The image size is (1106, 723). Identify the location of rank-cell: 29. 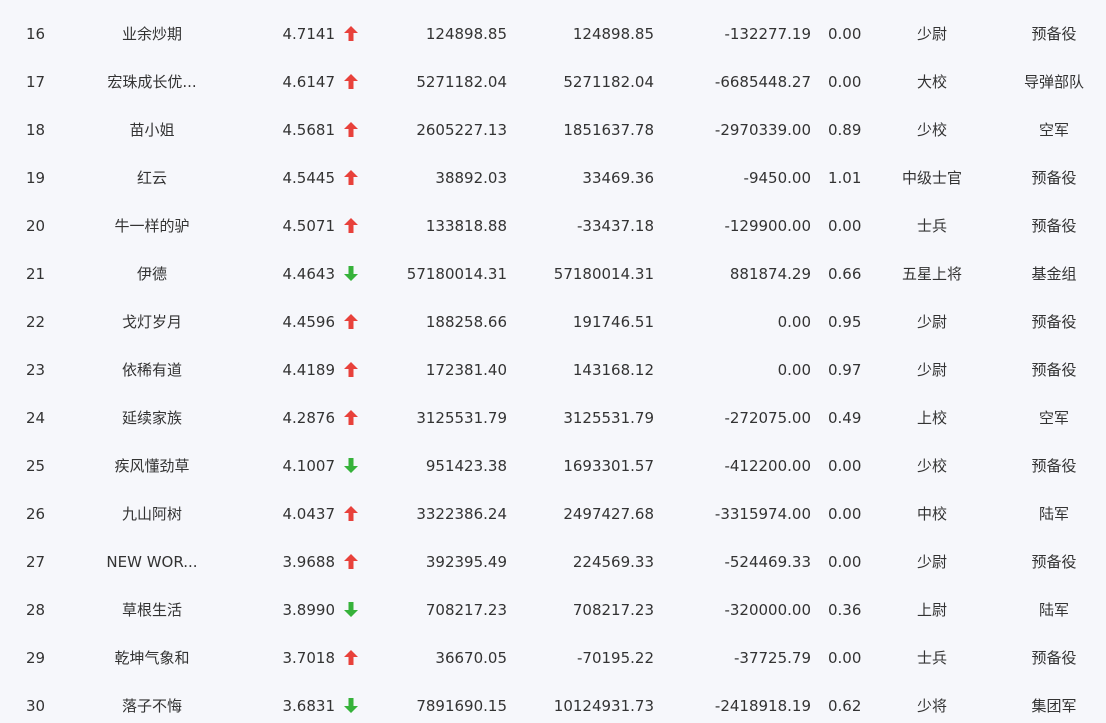
(36, 658).